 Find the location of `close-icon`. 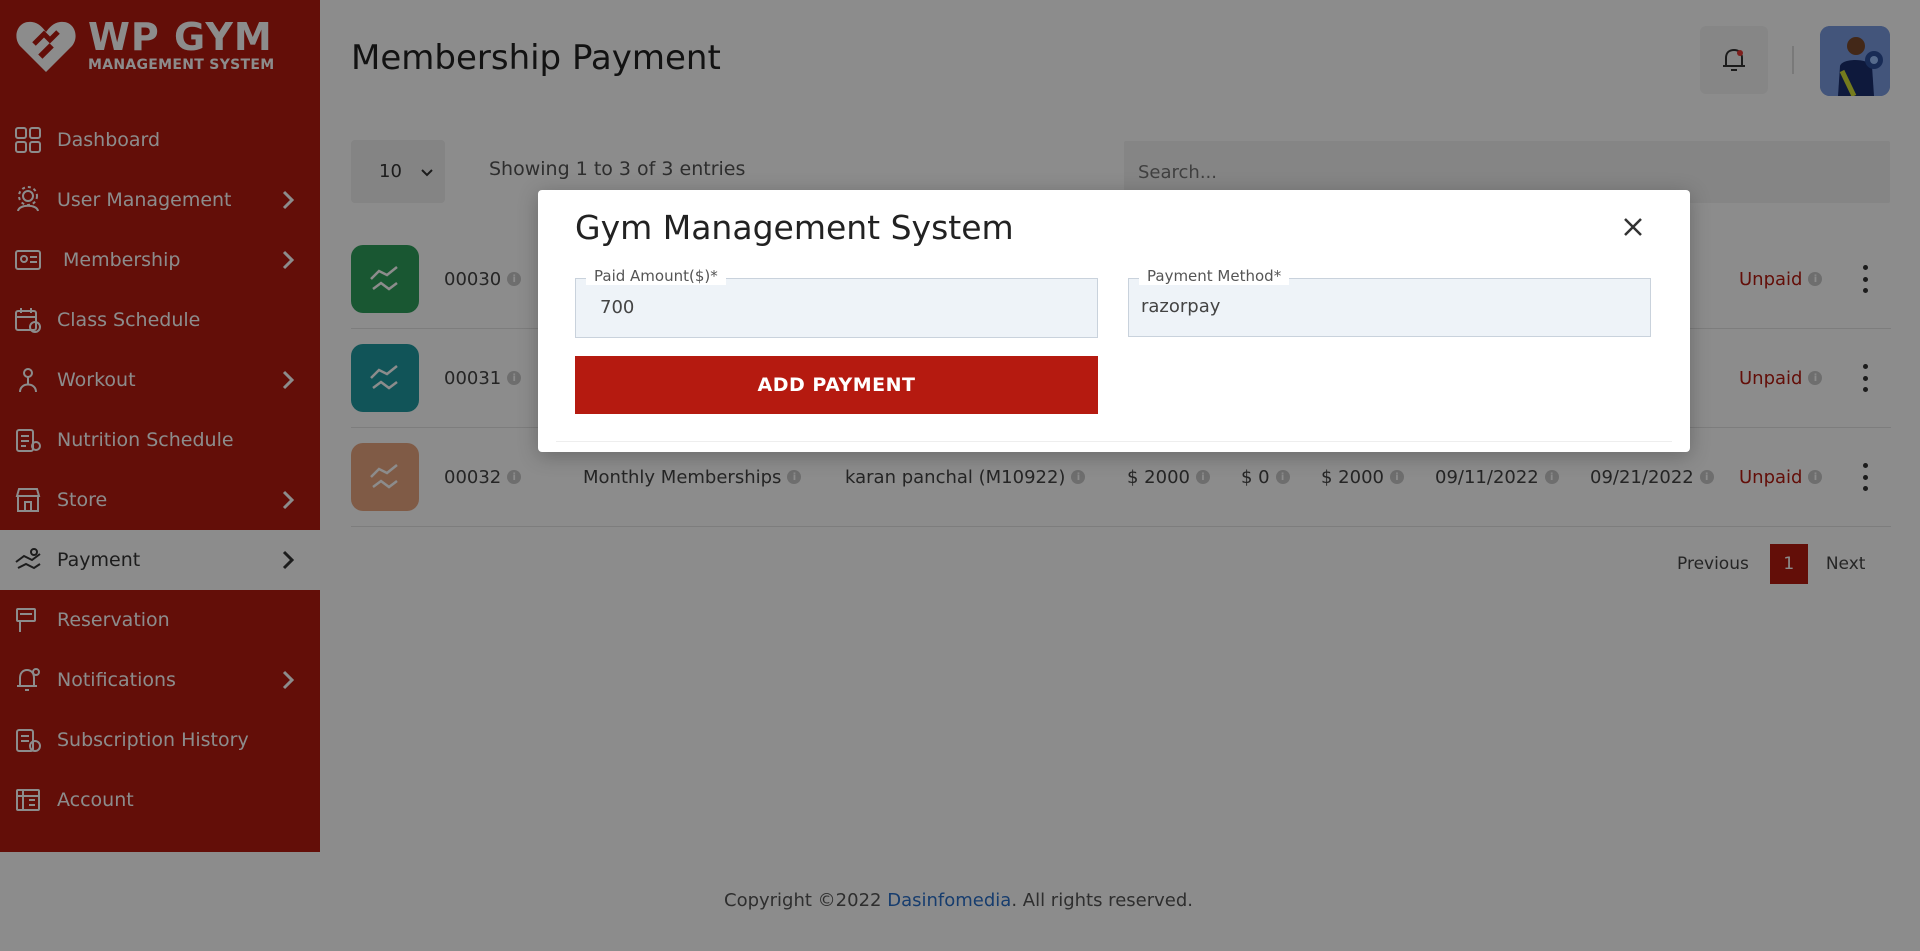

close-icon is located at coordinates (1633, 227).